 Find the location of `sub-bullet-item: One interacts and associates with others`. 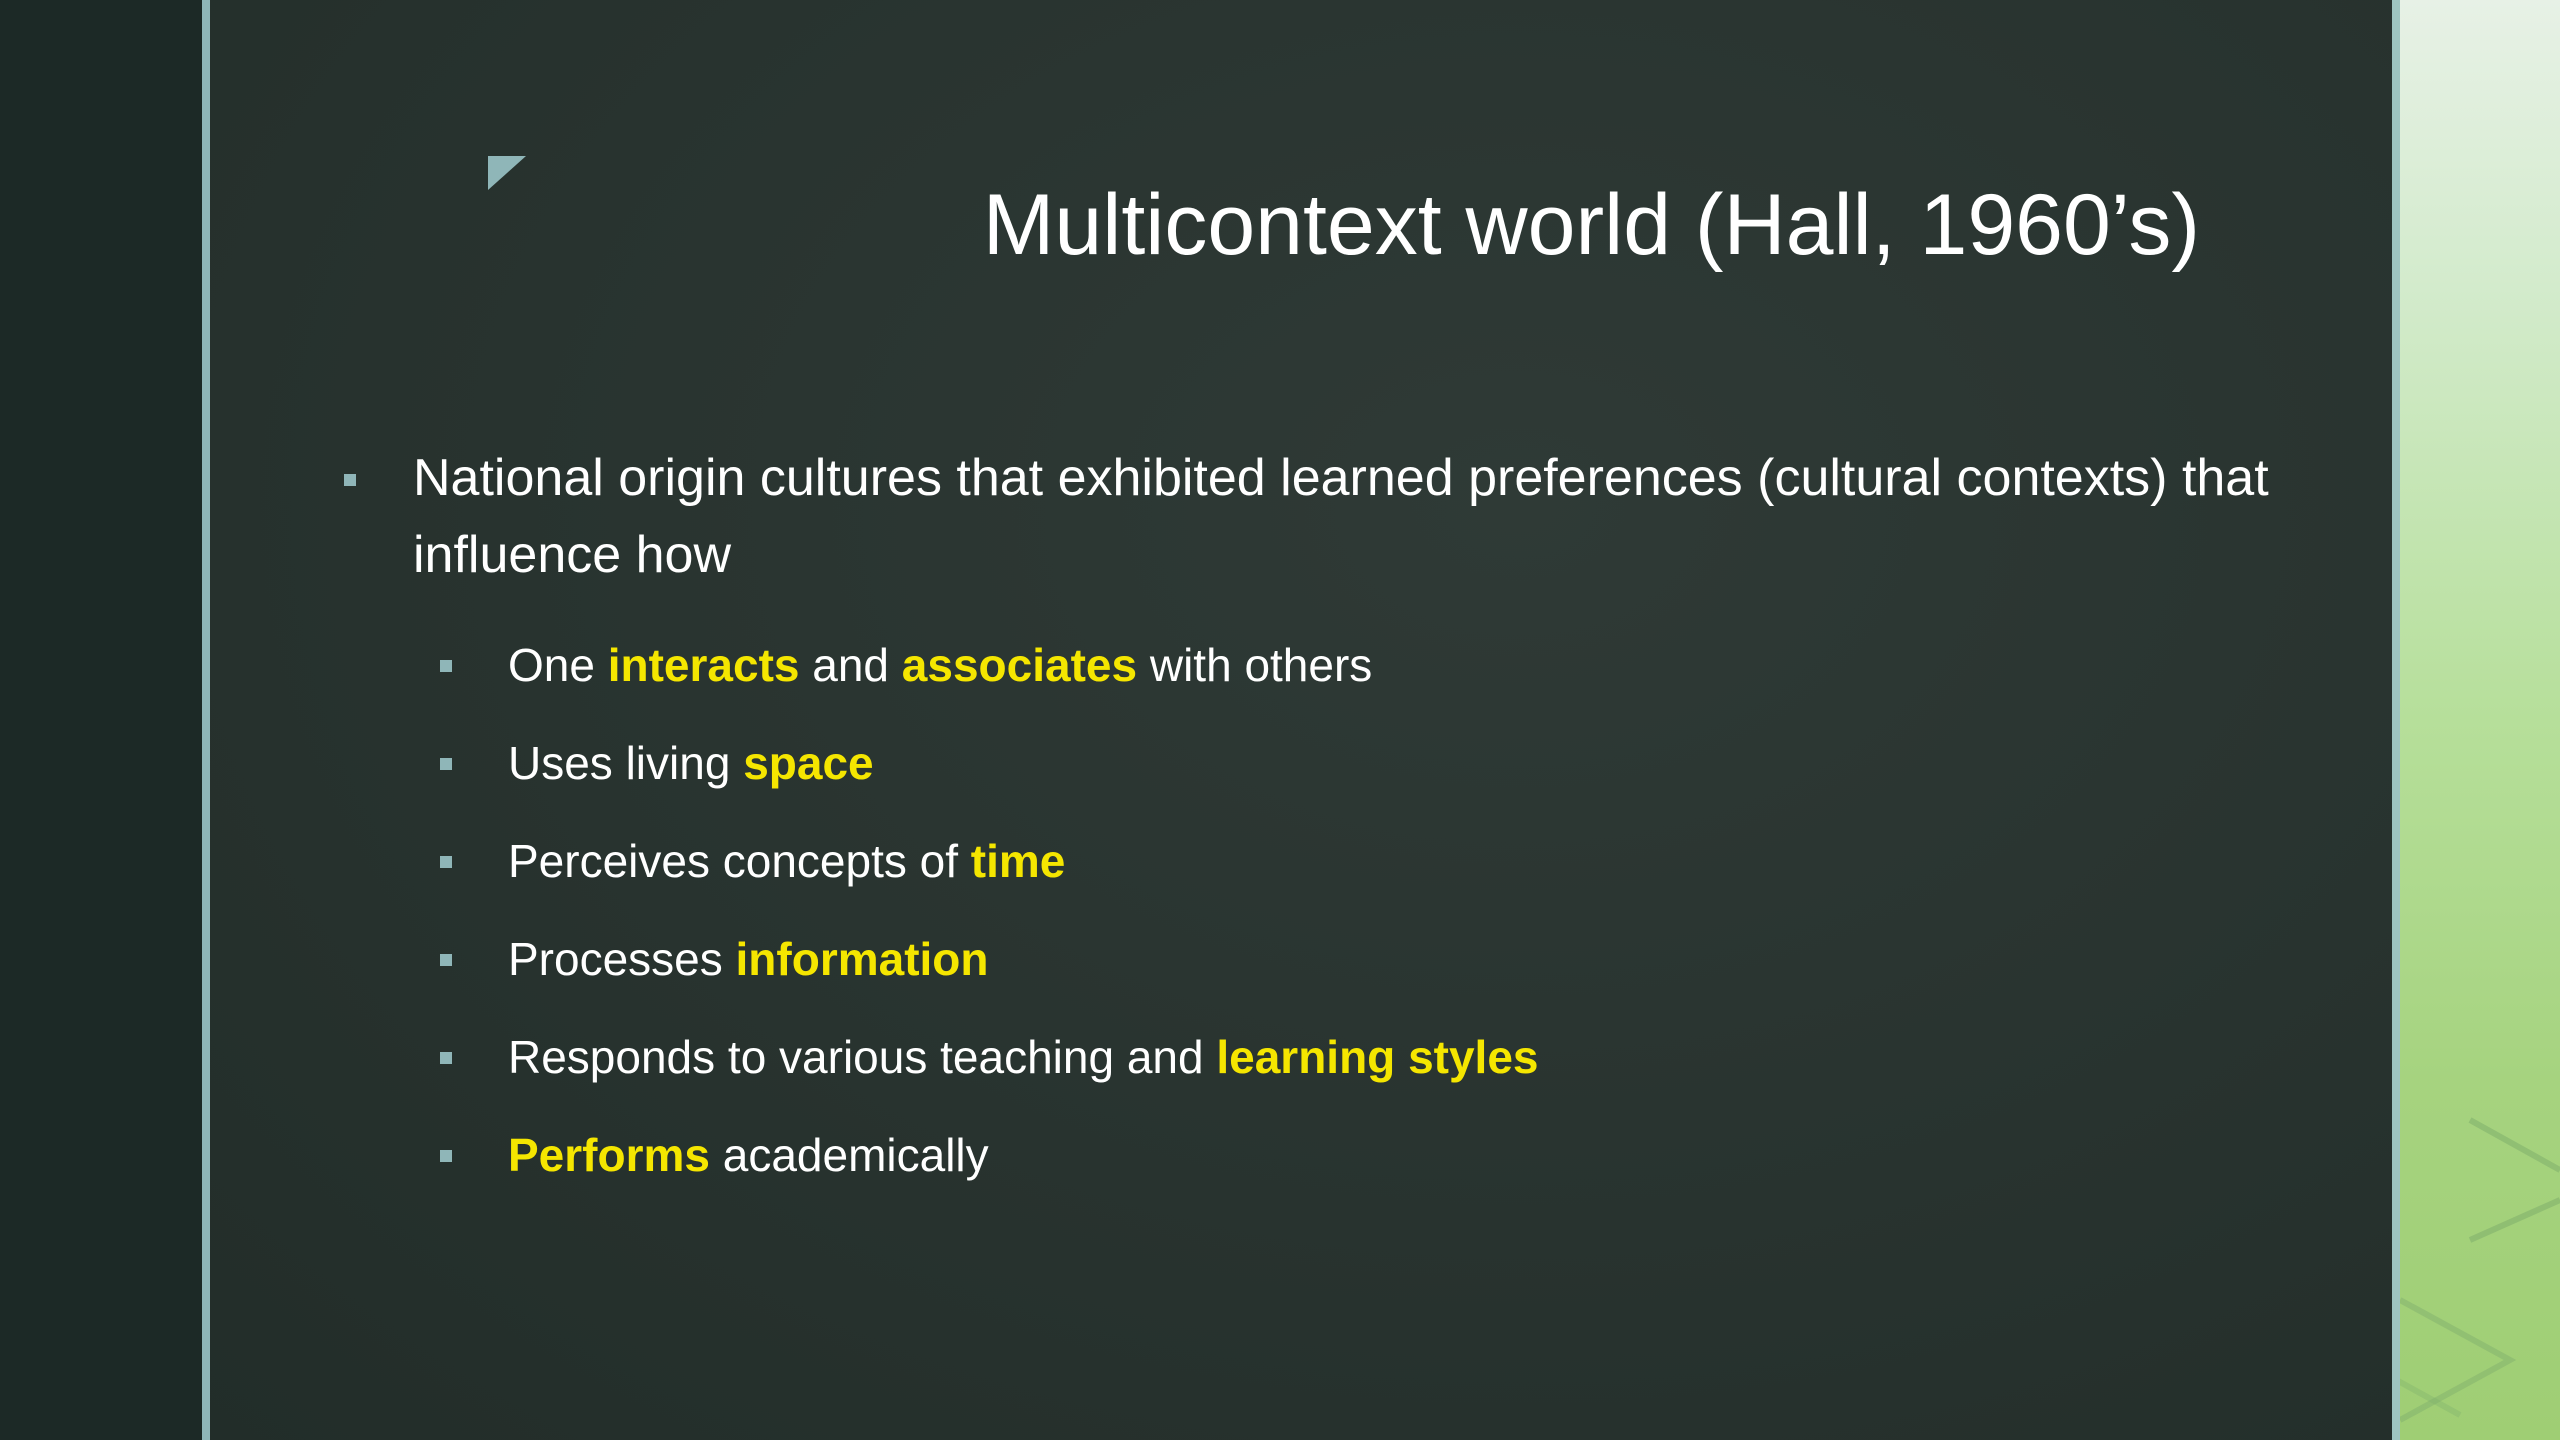

sub-bullet-item: One interacts and associates with others is located at coordinates (1340, 665).